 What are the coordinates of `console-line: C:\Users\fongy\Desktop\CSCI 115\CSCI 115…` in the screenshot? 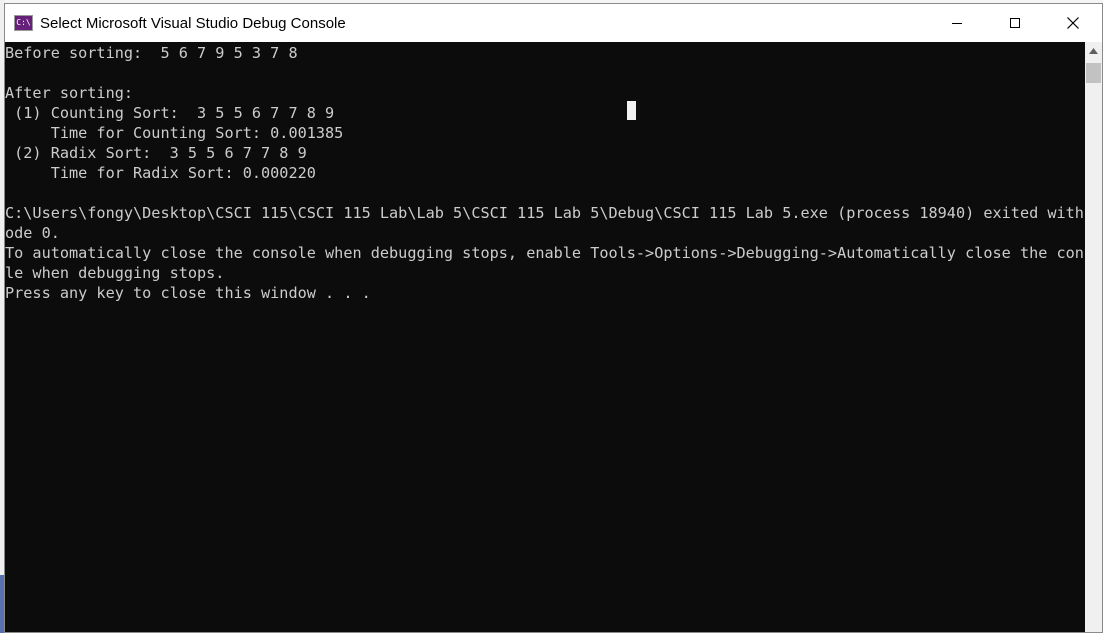 It's located at (545, 213).